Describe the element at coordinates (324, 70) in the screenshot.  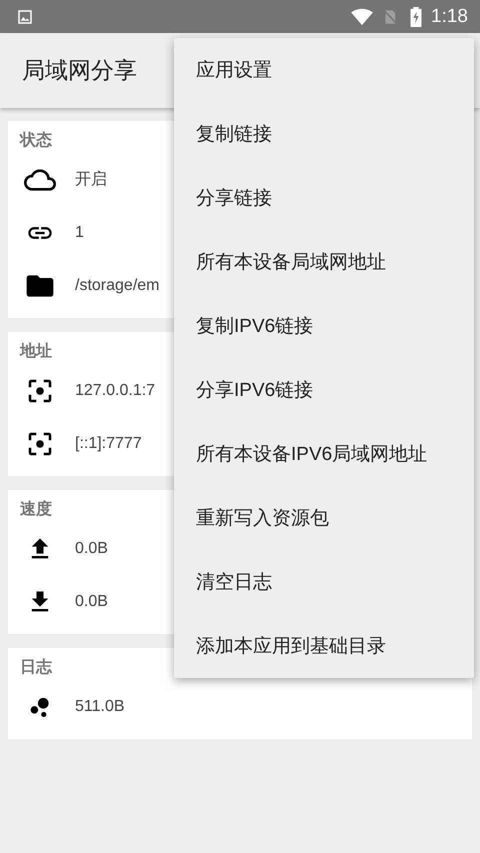
I see `menu-item: 应用设置` at that location.